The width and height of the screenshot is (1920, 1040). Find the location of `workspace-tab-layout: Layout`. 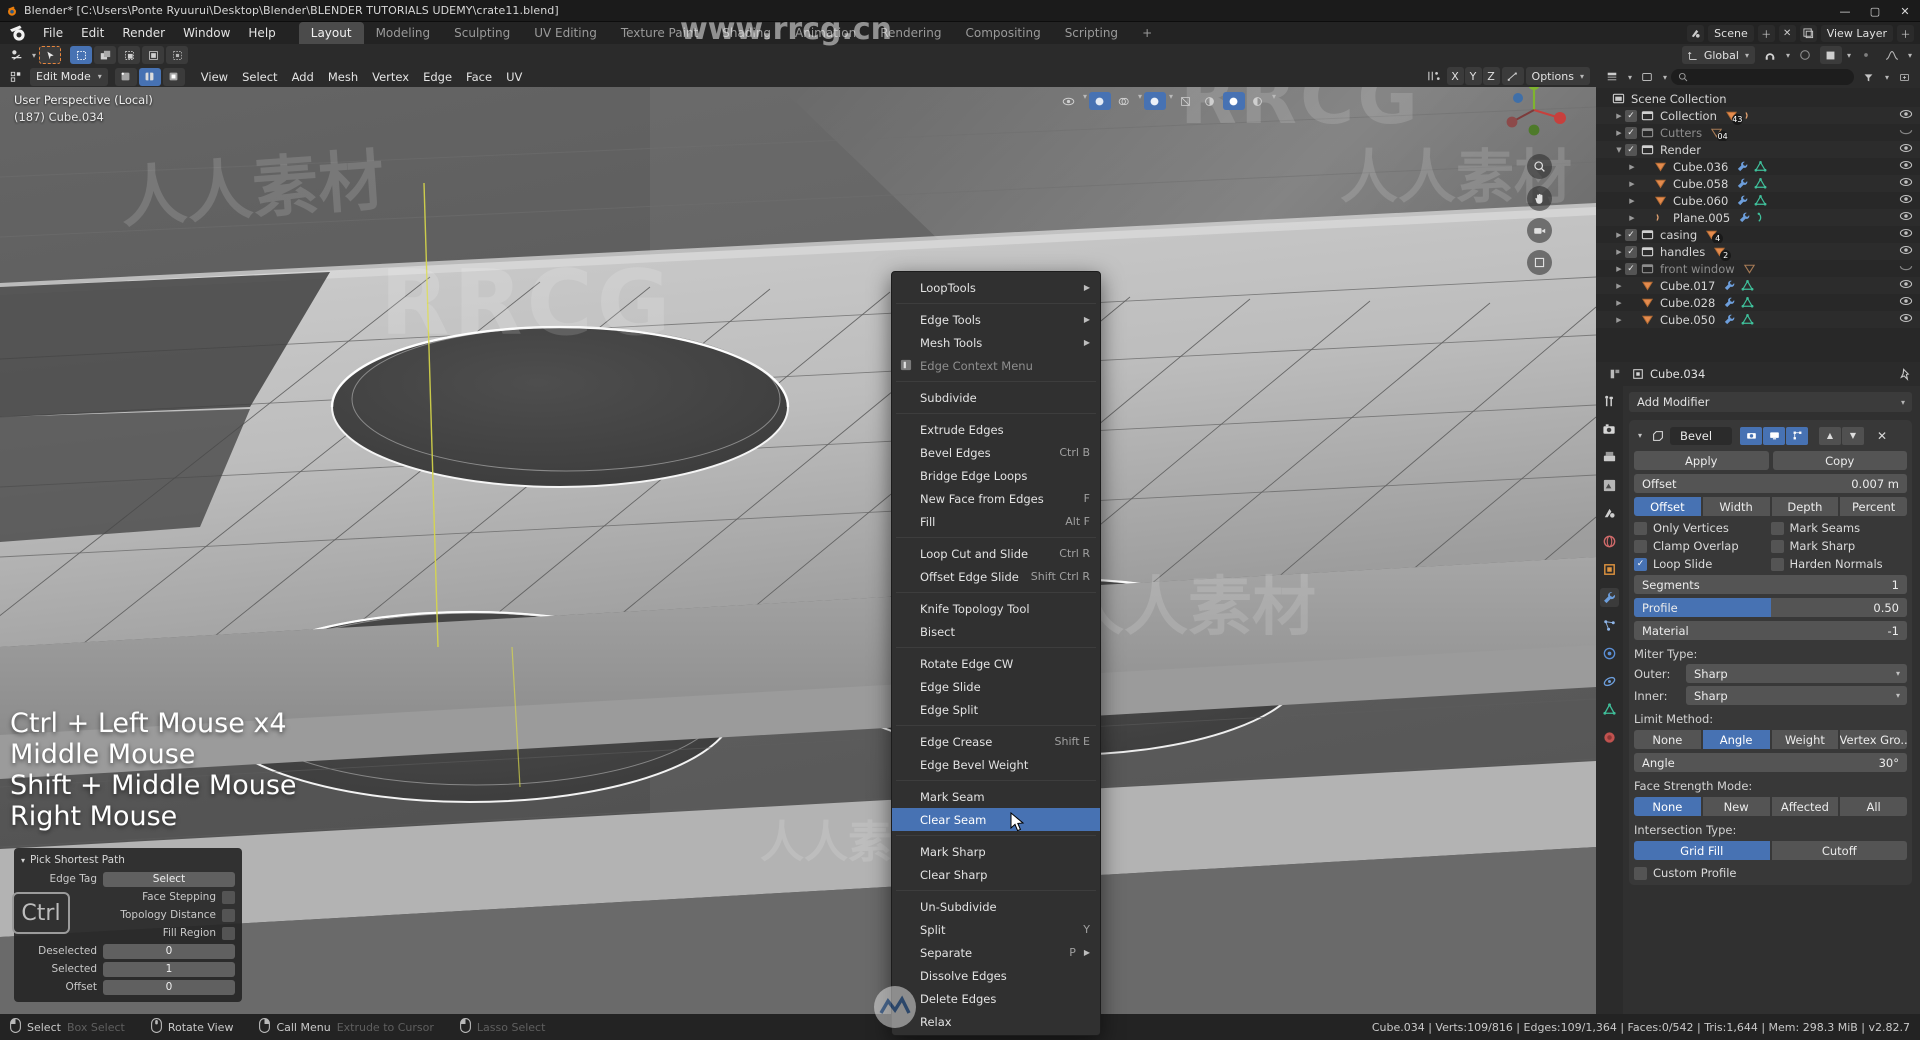

workspace-tab-layout: Layout is located at coordinates (331, 33).